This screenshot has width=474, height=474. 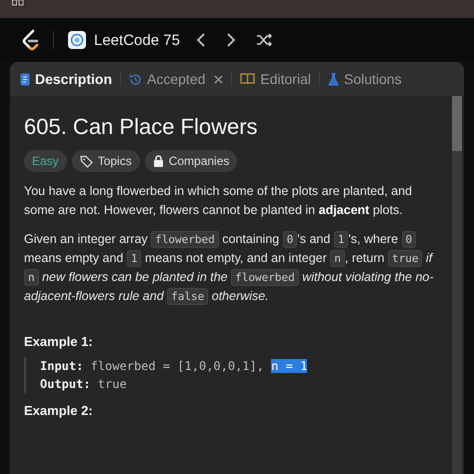 What do you see at coordinates (31, 40) in the screenshot?
I see `logo-icon` at bounding box center [31, 40].